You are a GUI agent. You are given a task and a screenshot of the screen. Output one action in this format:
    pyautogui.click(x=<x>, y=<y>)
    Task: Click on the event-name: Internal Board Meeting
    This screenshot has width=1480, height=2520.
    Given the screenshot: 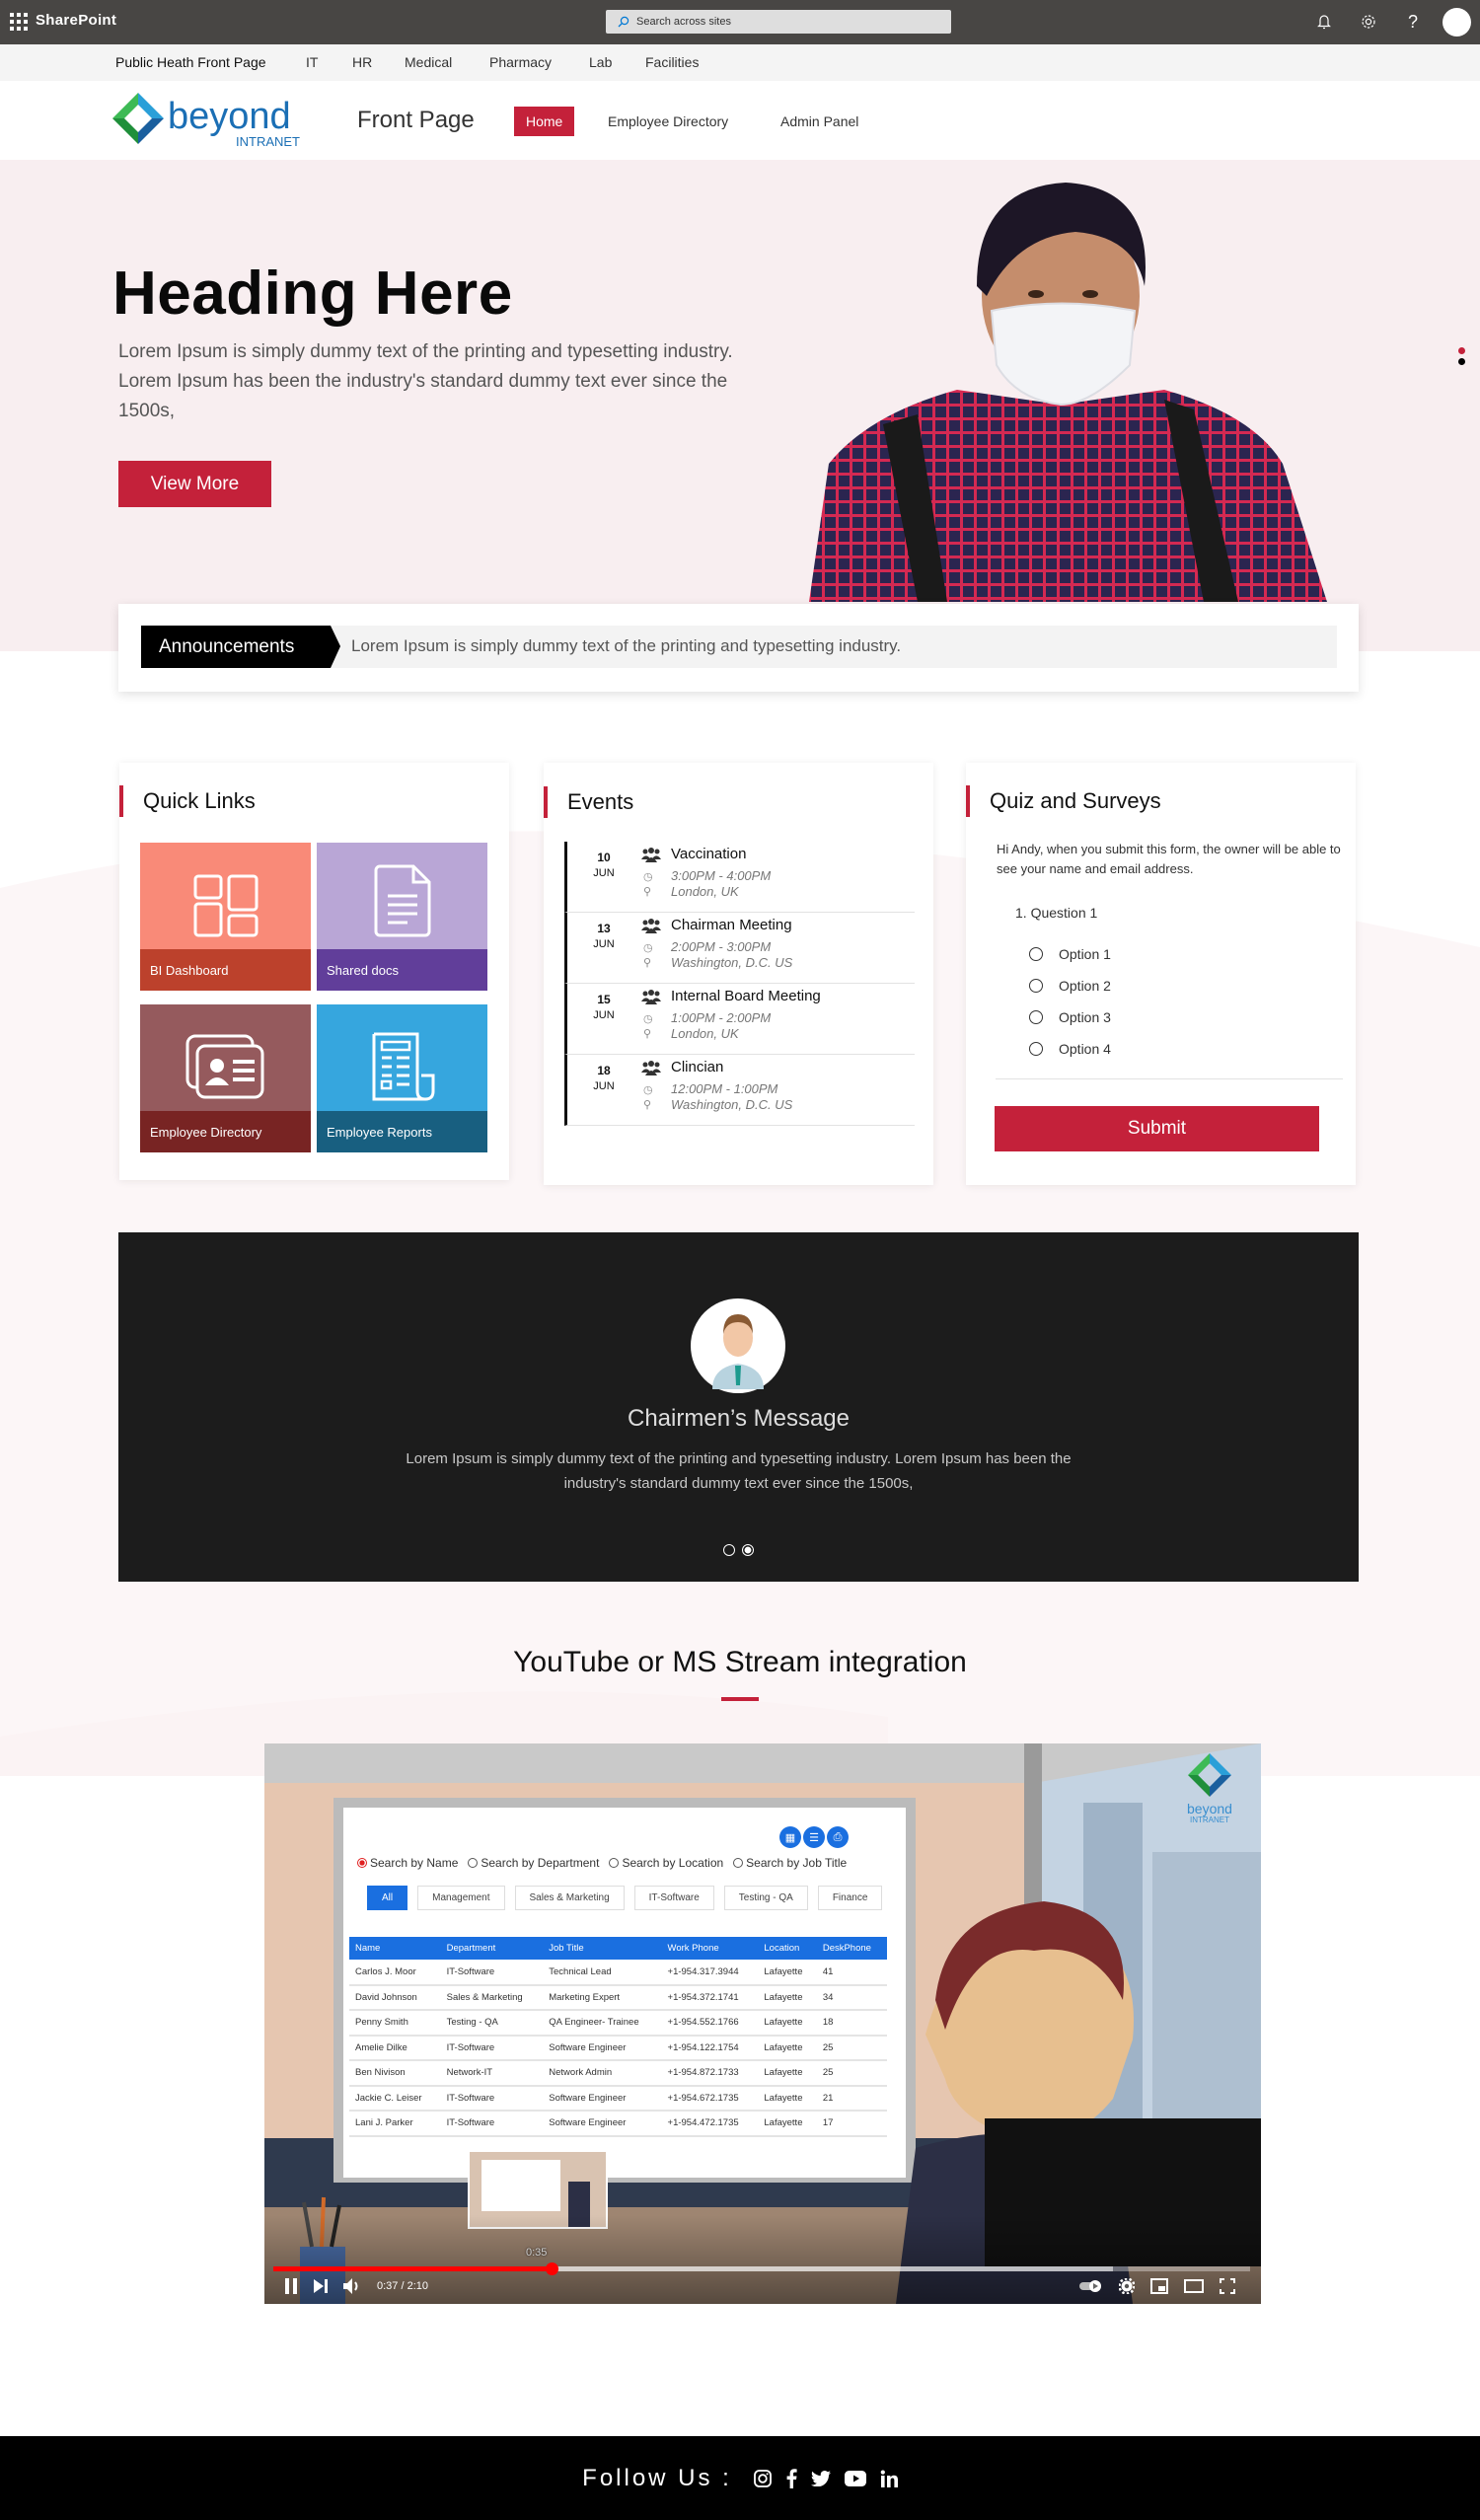 What is the action you would take?
    pyautogui.click(x=746, y=996)
    